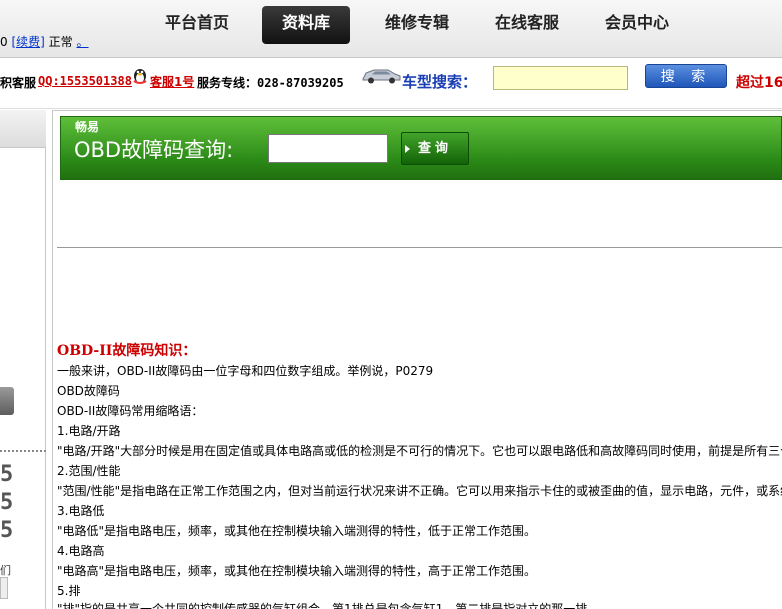  I want to click on status-prefix: 0, so click(4, 42).